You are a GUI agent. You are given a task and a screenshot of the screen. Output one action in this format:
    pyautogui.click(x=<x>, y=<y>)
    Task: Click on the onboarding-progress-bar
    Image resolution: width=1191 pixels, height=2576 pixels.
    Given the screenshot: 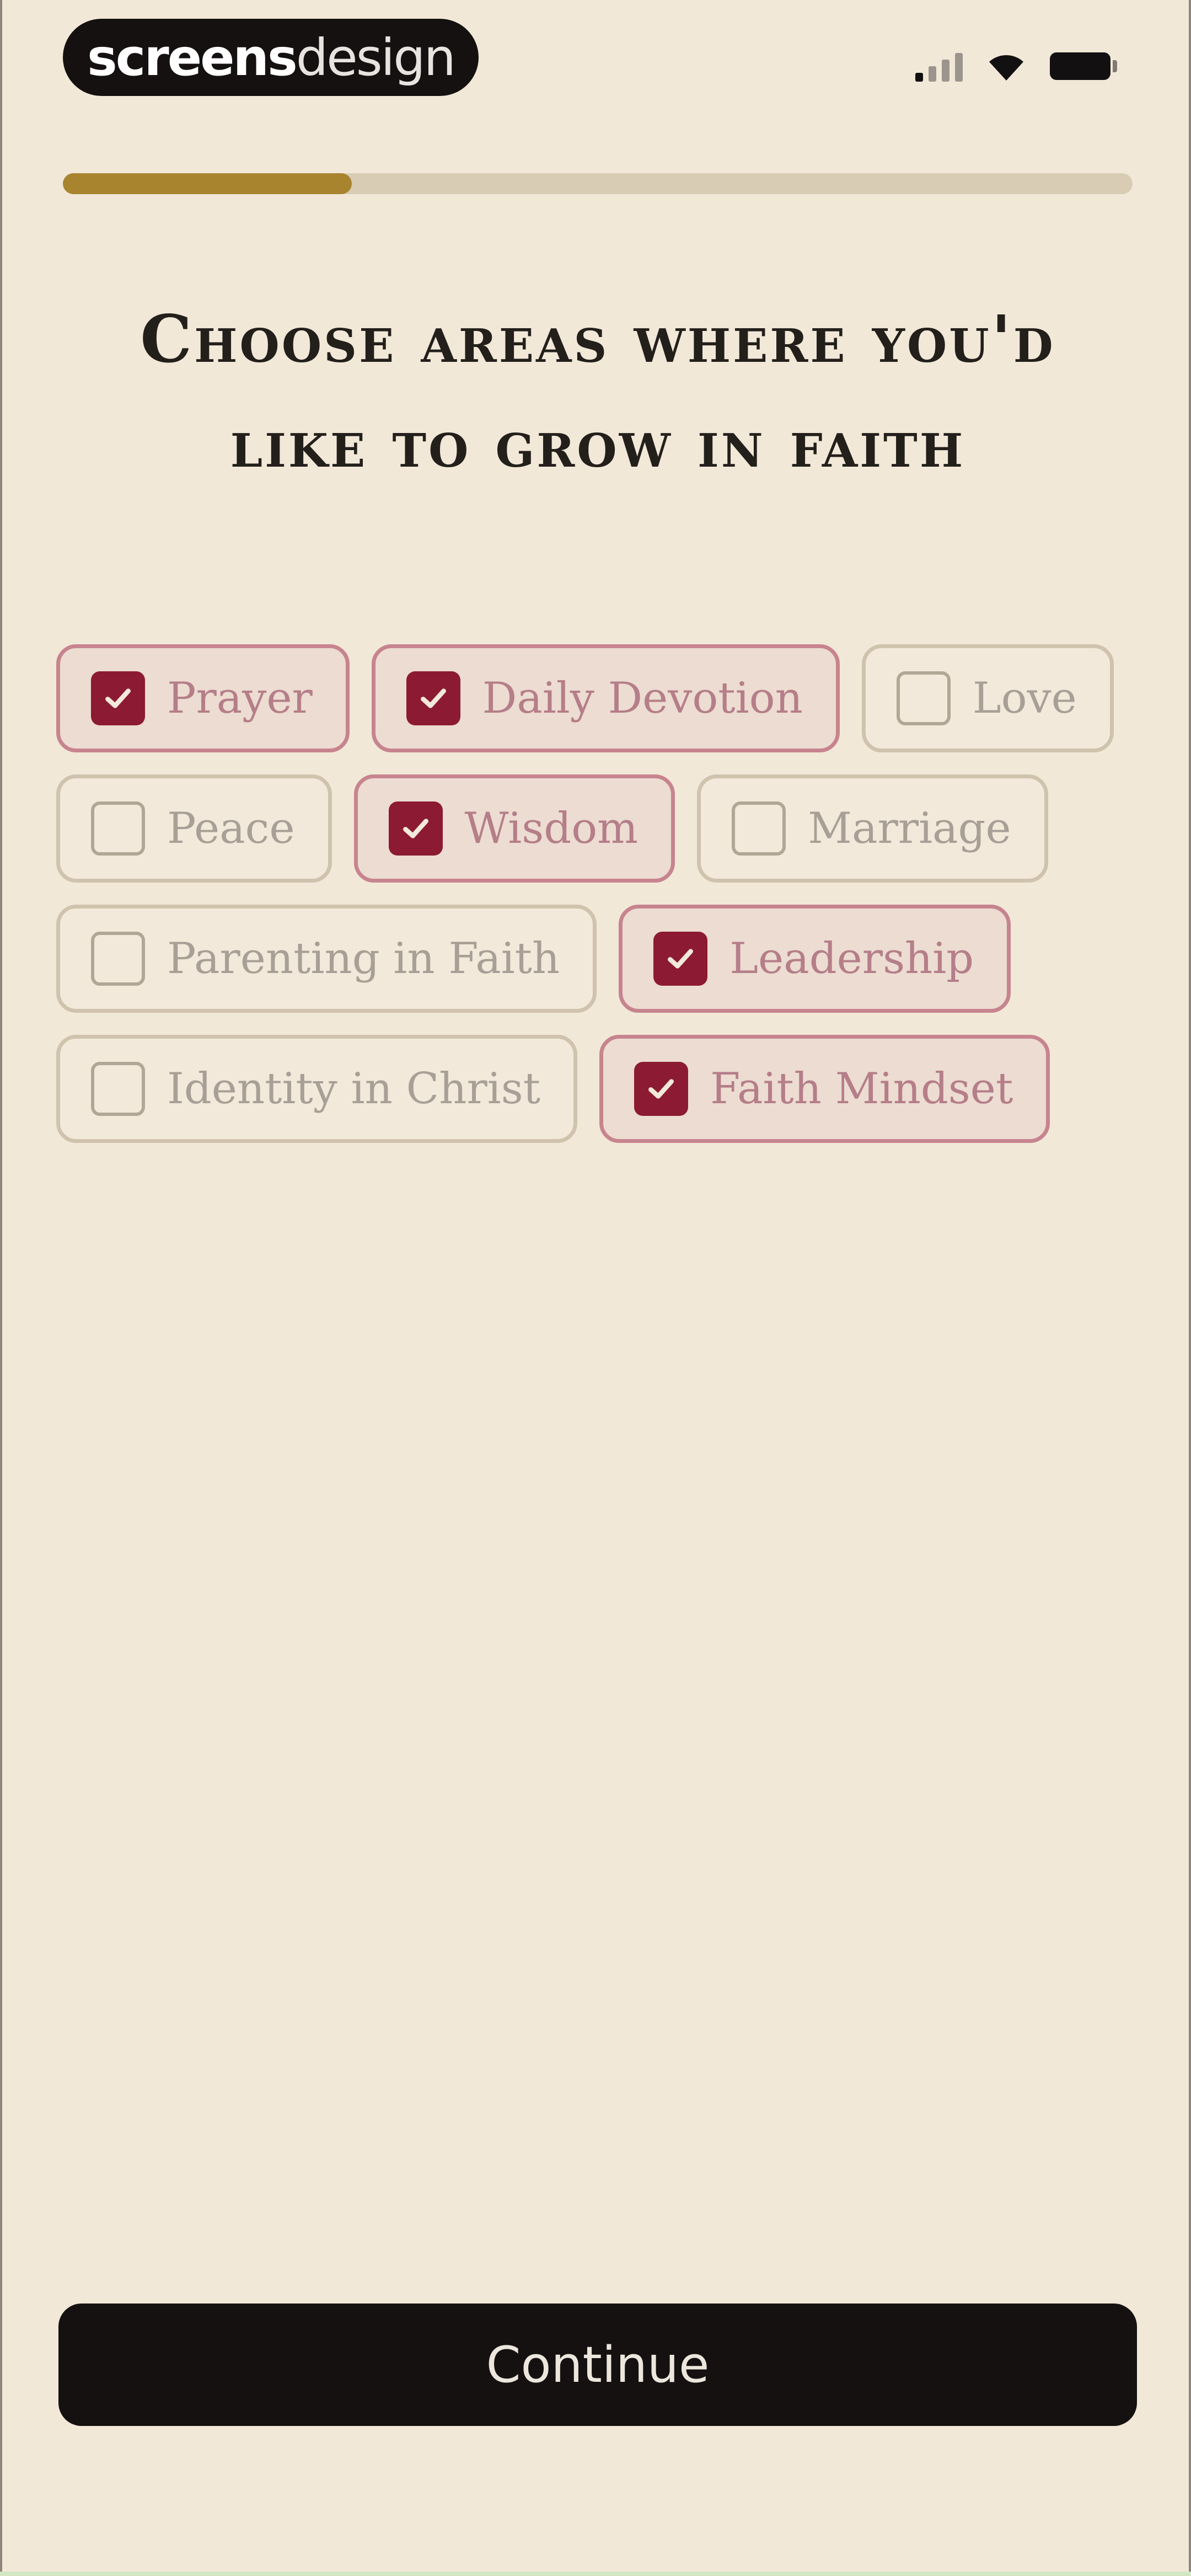 What is the action you would take?
    pyautogui.click(x=598, y=183)
    